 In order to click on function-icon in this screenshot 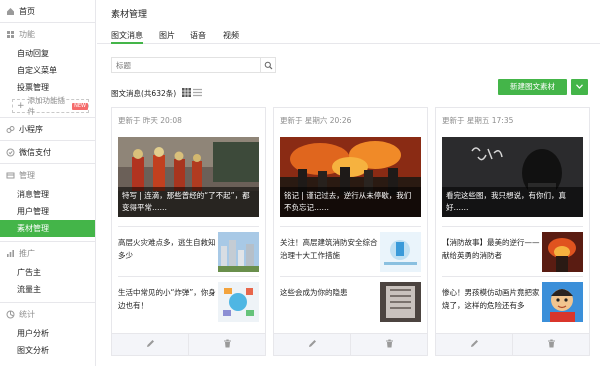, I will do `click(10, 34)`.